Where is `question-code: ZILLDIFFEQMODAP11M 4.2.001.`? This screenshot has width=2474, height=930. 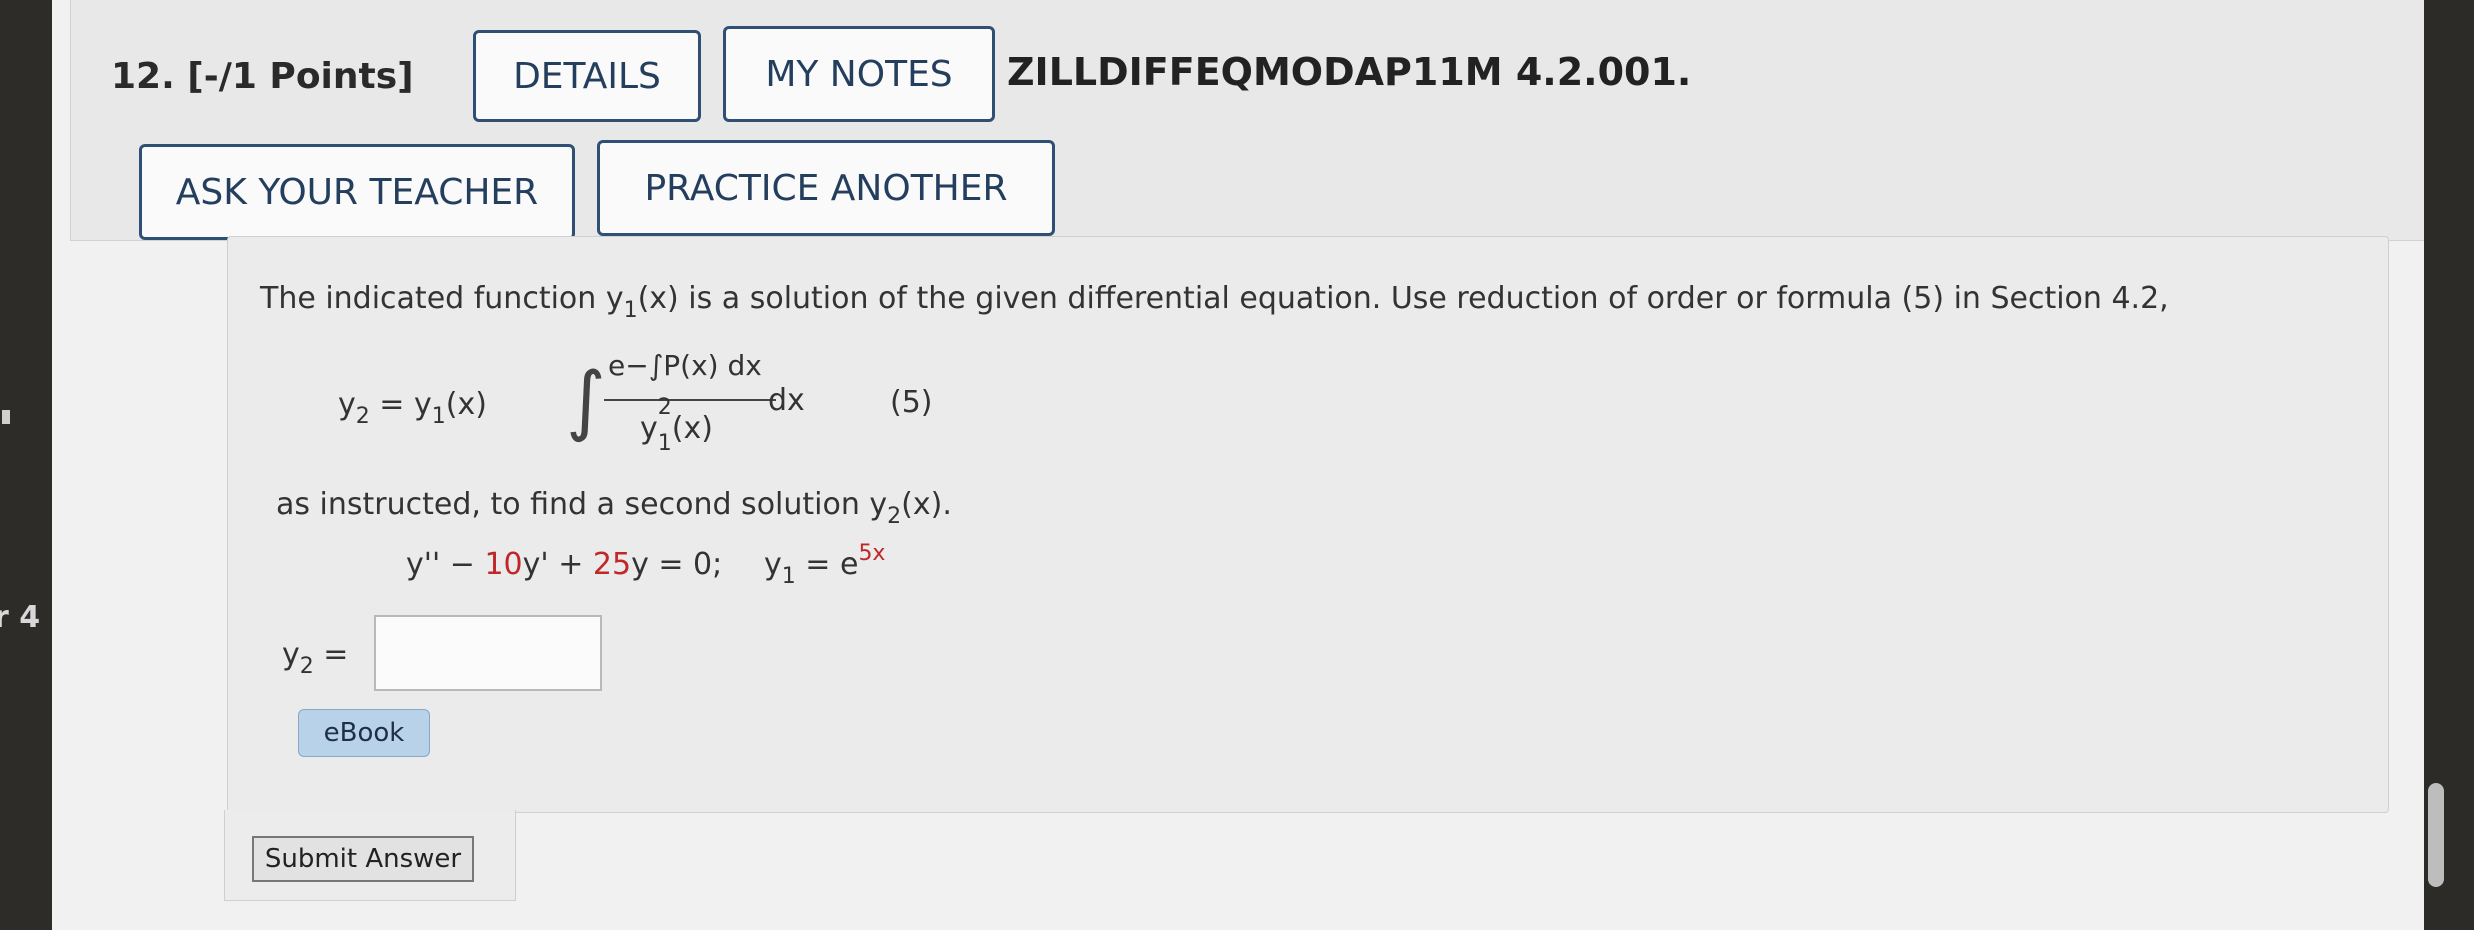
question-code: ZILLDIFFEQMODAP11M 4.2.001. is located at coordinates (1349, 72).